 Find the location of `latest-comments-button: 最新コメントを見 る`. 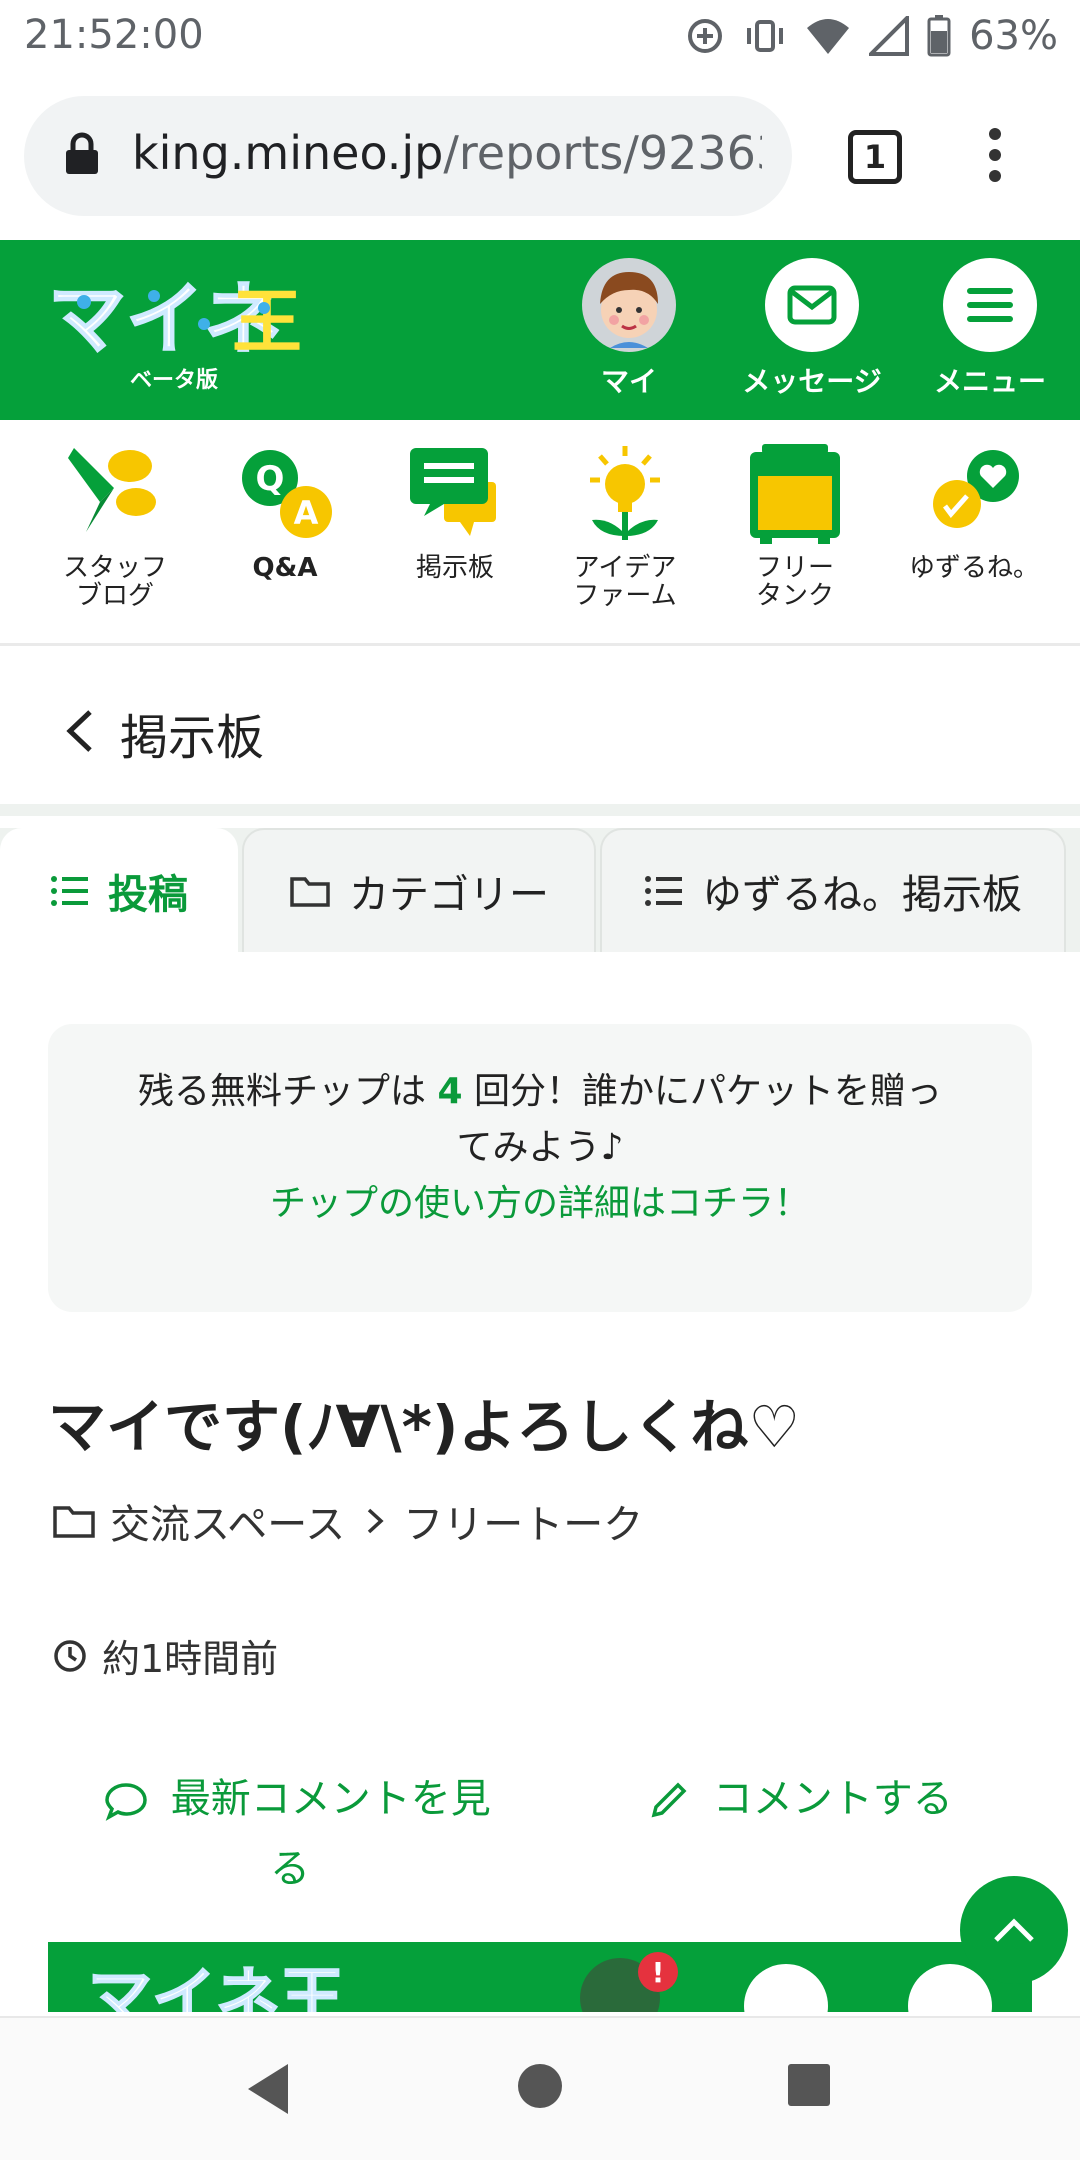

latest-comments-button: 最新コメントを見 る is located at coordinates (304, 1834).